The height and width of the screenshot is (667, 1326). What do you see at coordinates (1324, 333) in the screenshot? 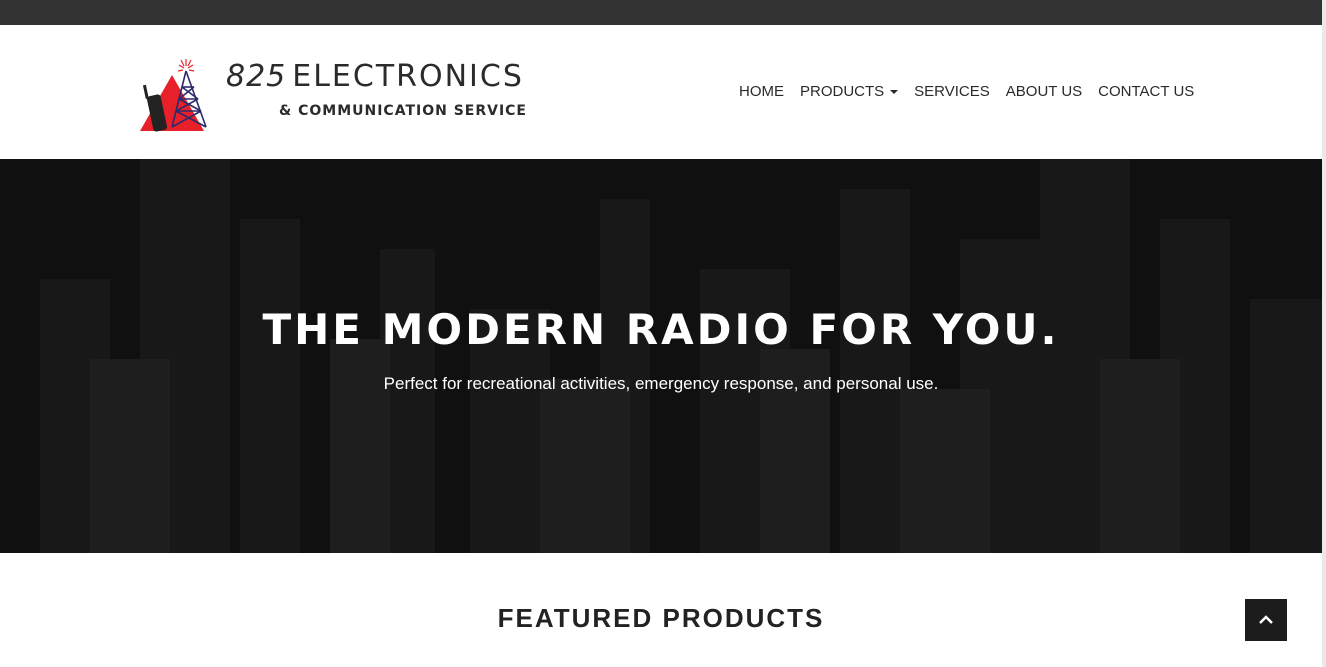
I see `scrollbar-track` at bounding box center [1324, 333].